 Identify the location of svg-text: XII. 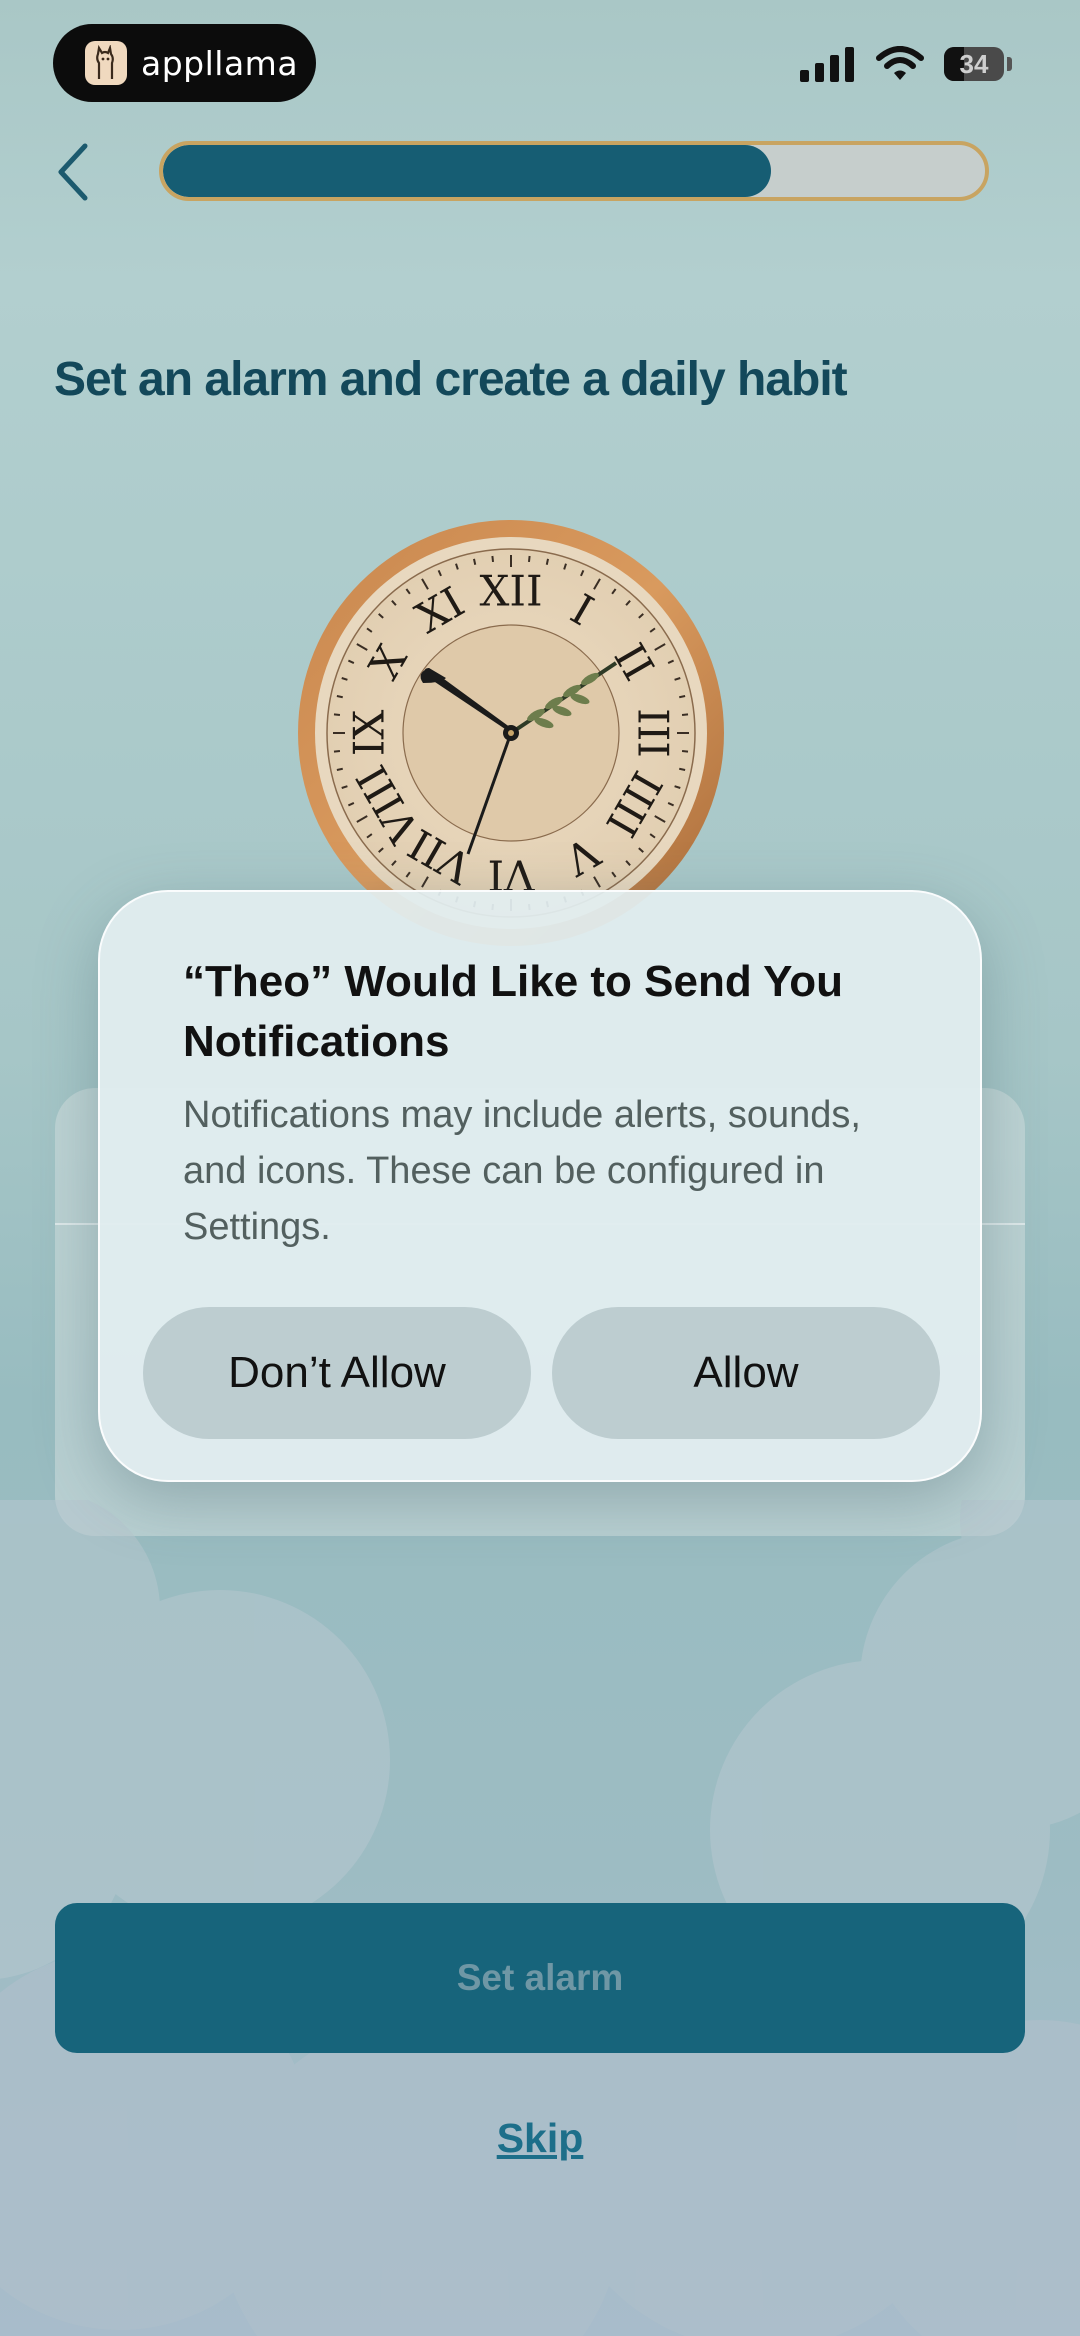
(510, 591).